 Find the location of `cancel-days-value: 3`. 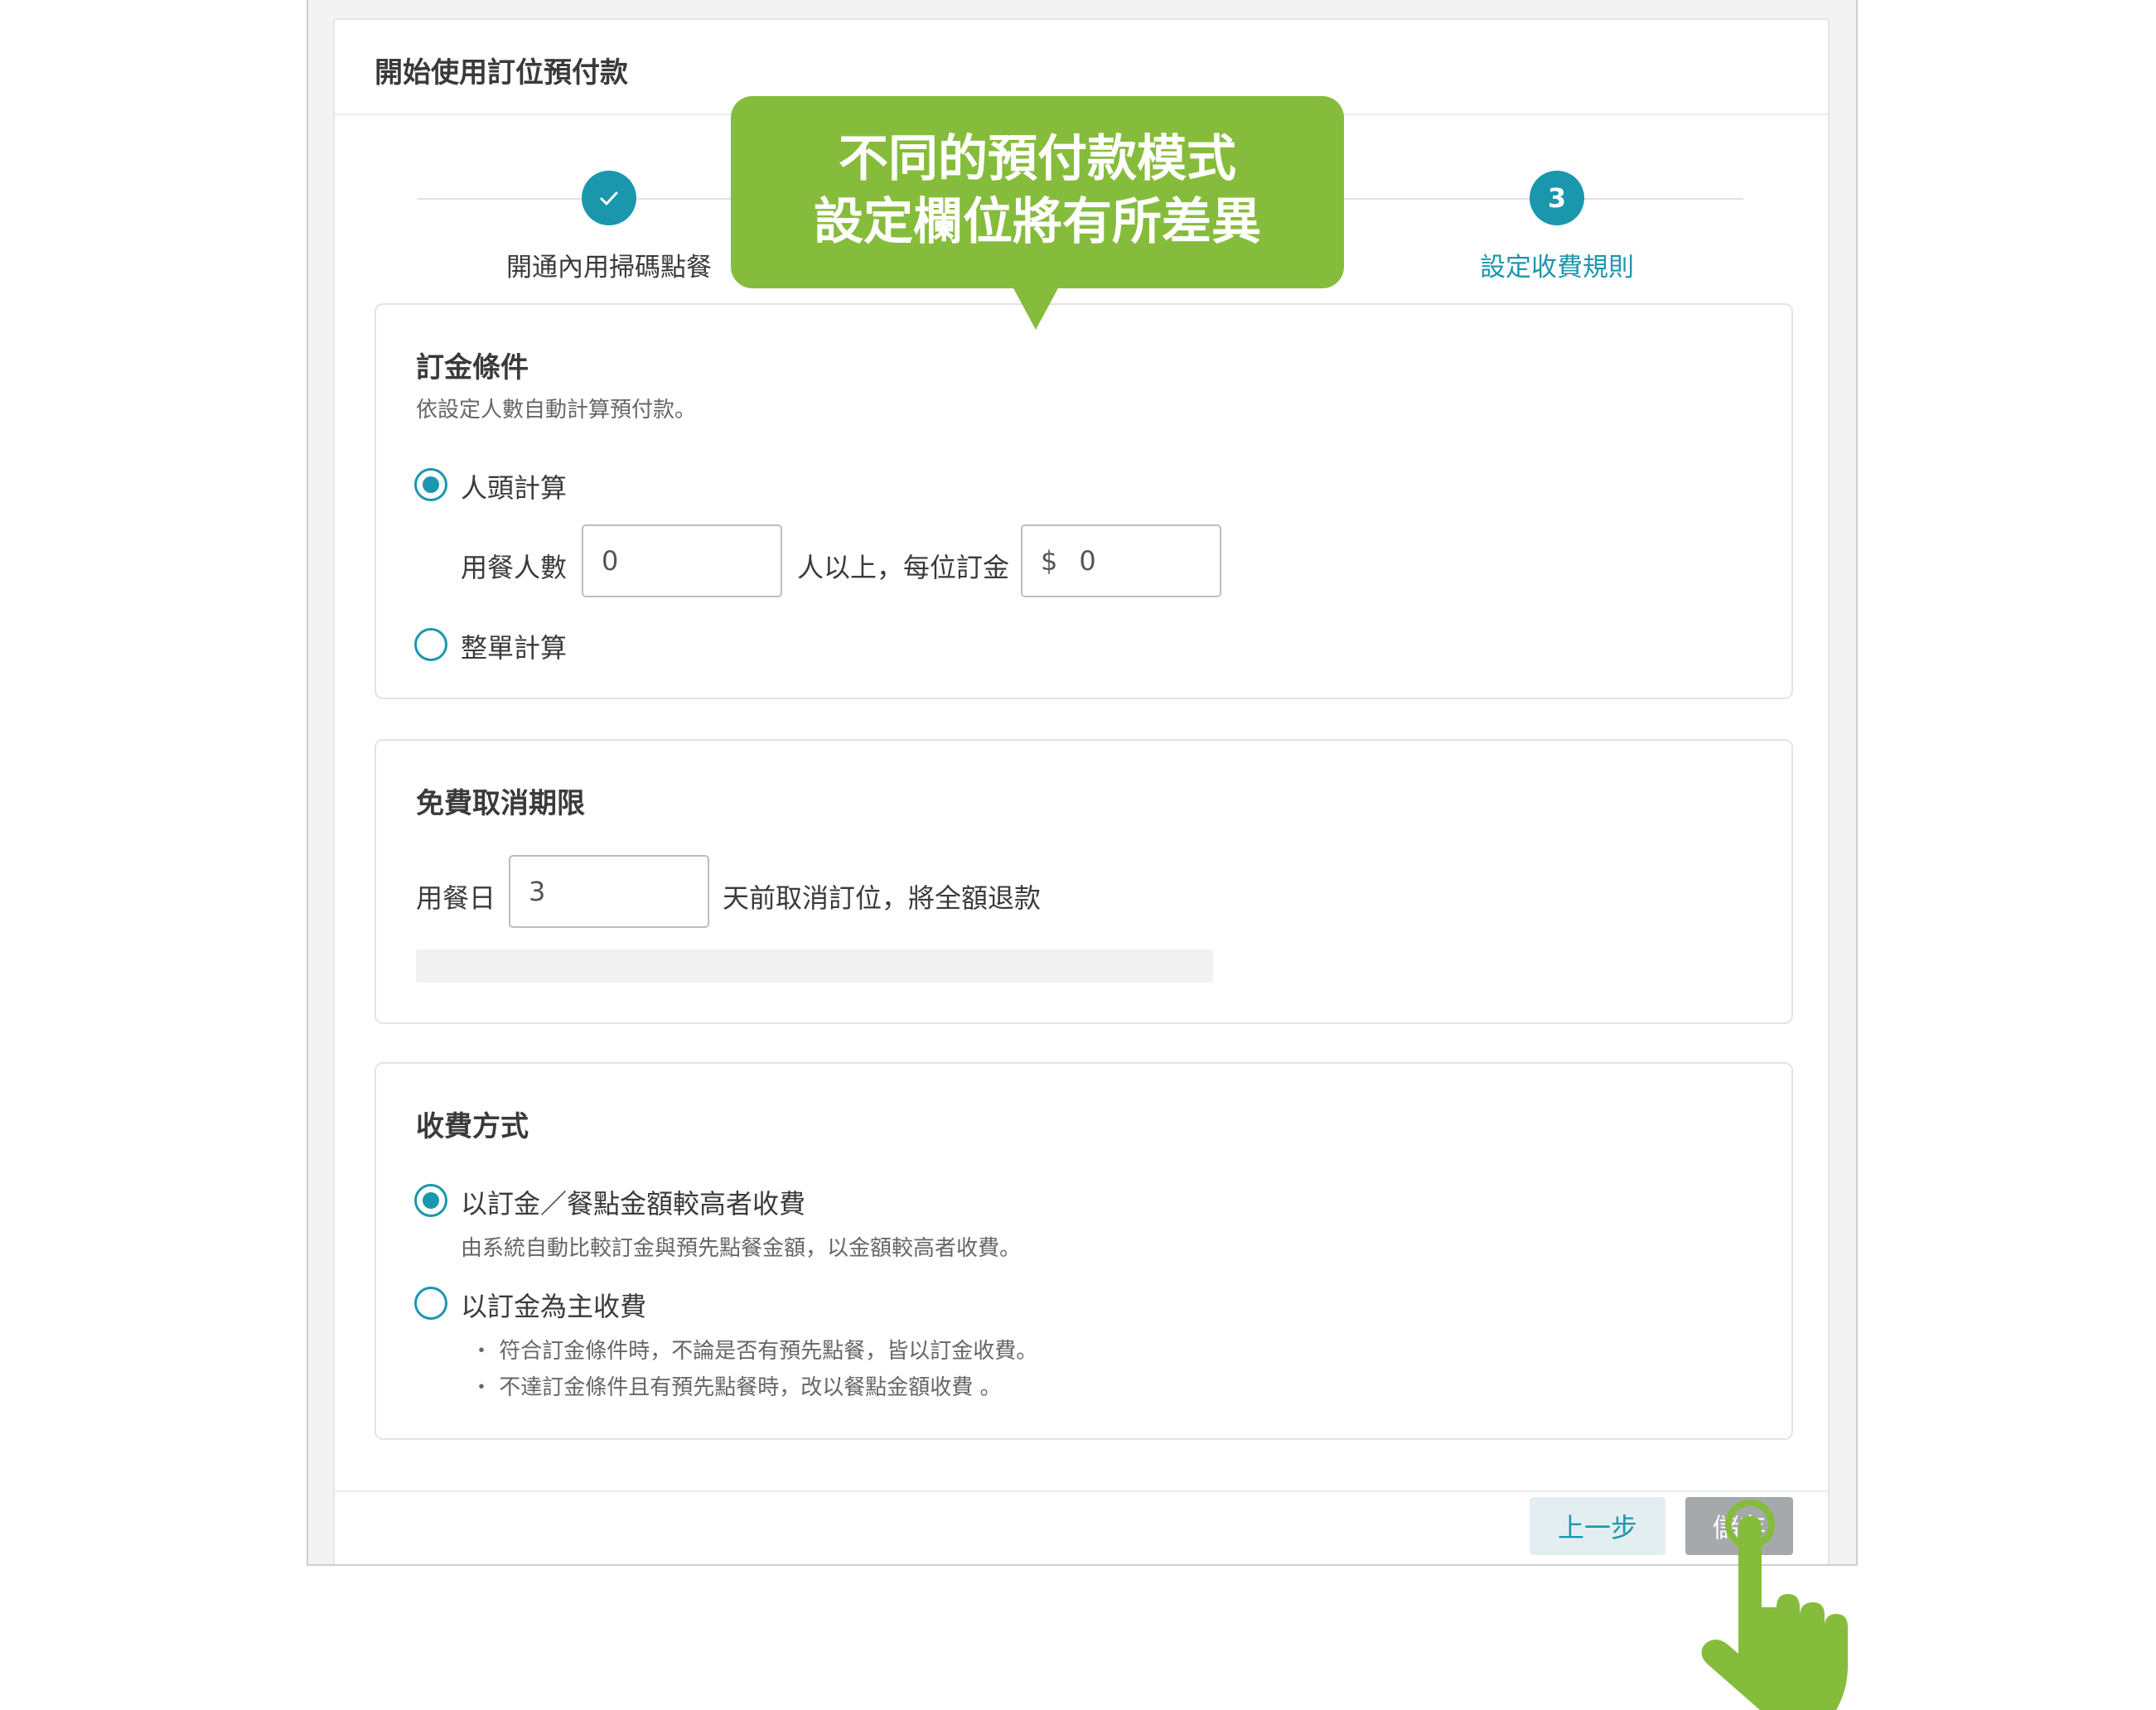

cancel-days-value: 3 is located at coordinates (537, 892).